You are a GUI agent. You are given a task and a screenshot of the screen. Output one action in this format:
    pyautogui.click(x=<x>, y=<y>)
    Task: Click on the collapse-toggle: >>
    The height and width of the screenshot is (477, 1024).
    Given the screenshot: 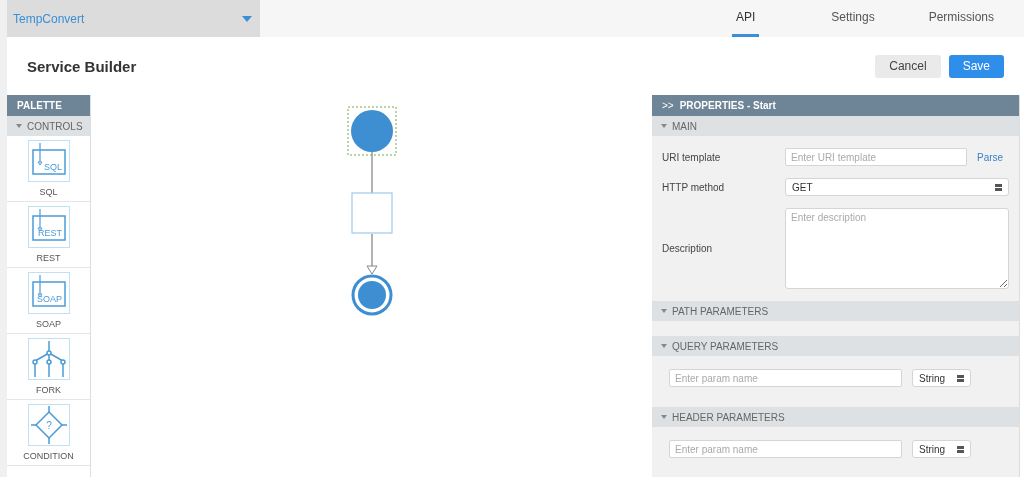 What is the action you would take?
    pyautogui.click(x=668, y=105)
    